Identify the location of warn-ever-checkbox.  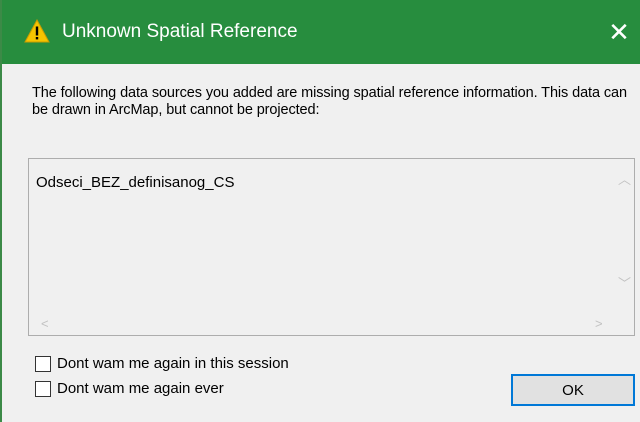
(43, 388).